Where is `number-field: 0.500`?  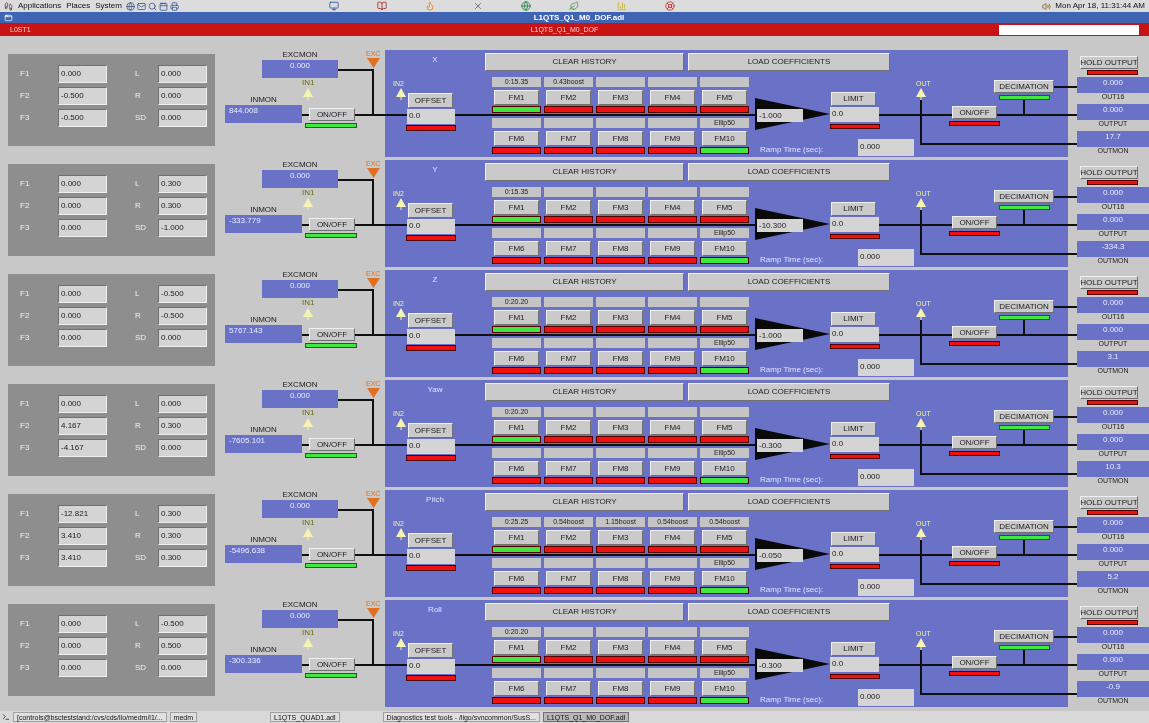
number-field: 0.500 is located at coordinates (182, 646).